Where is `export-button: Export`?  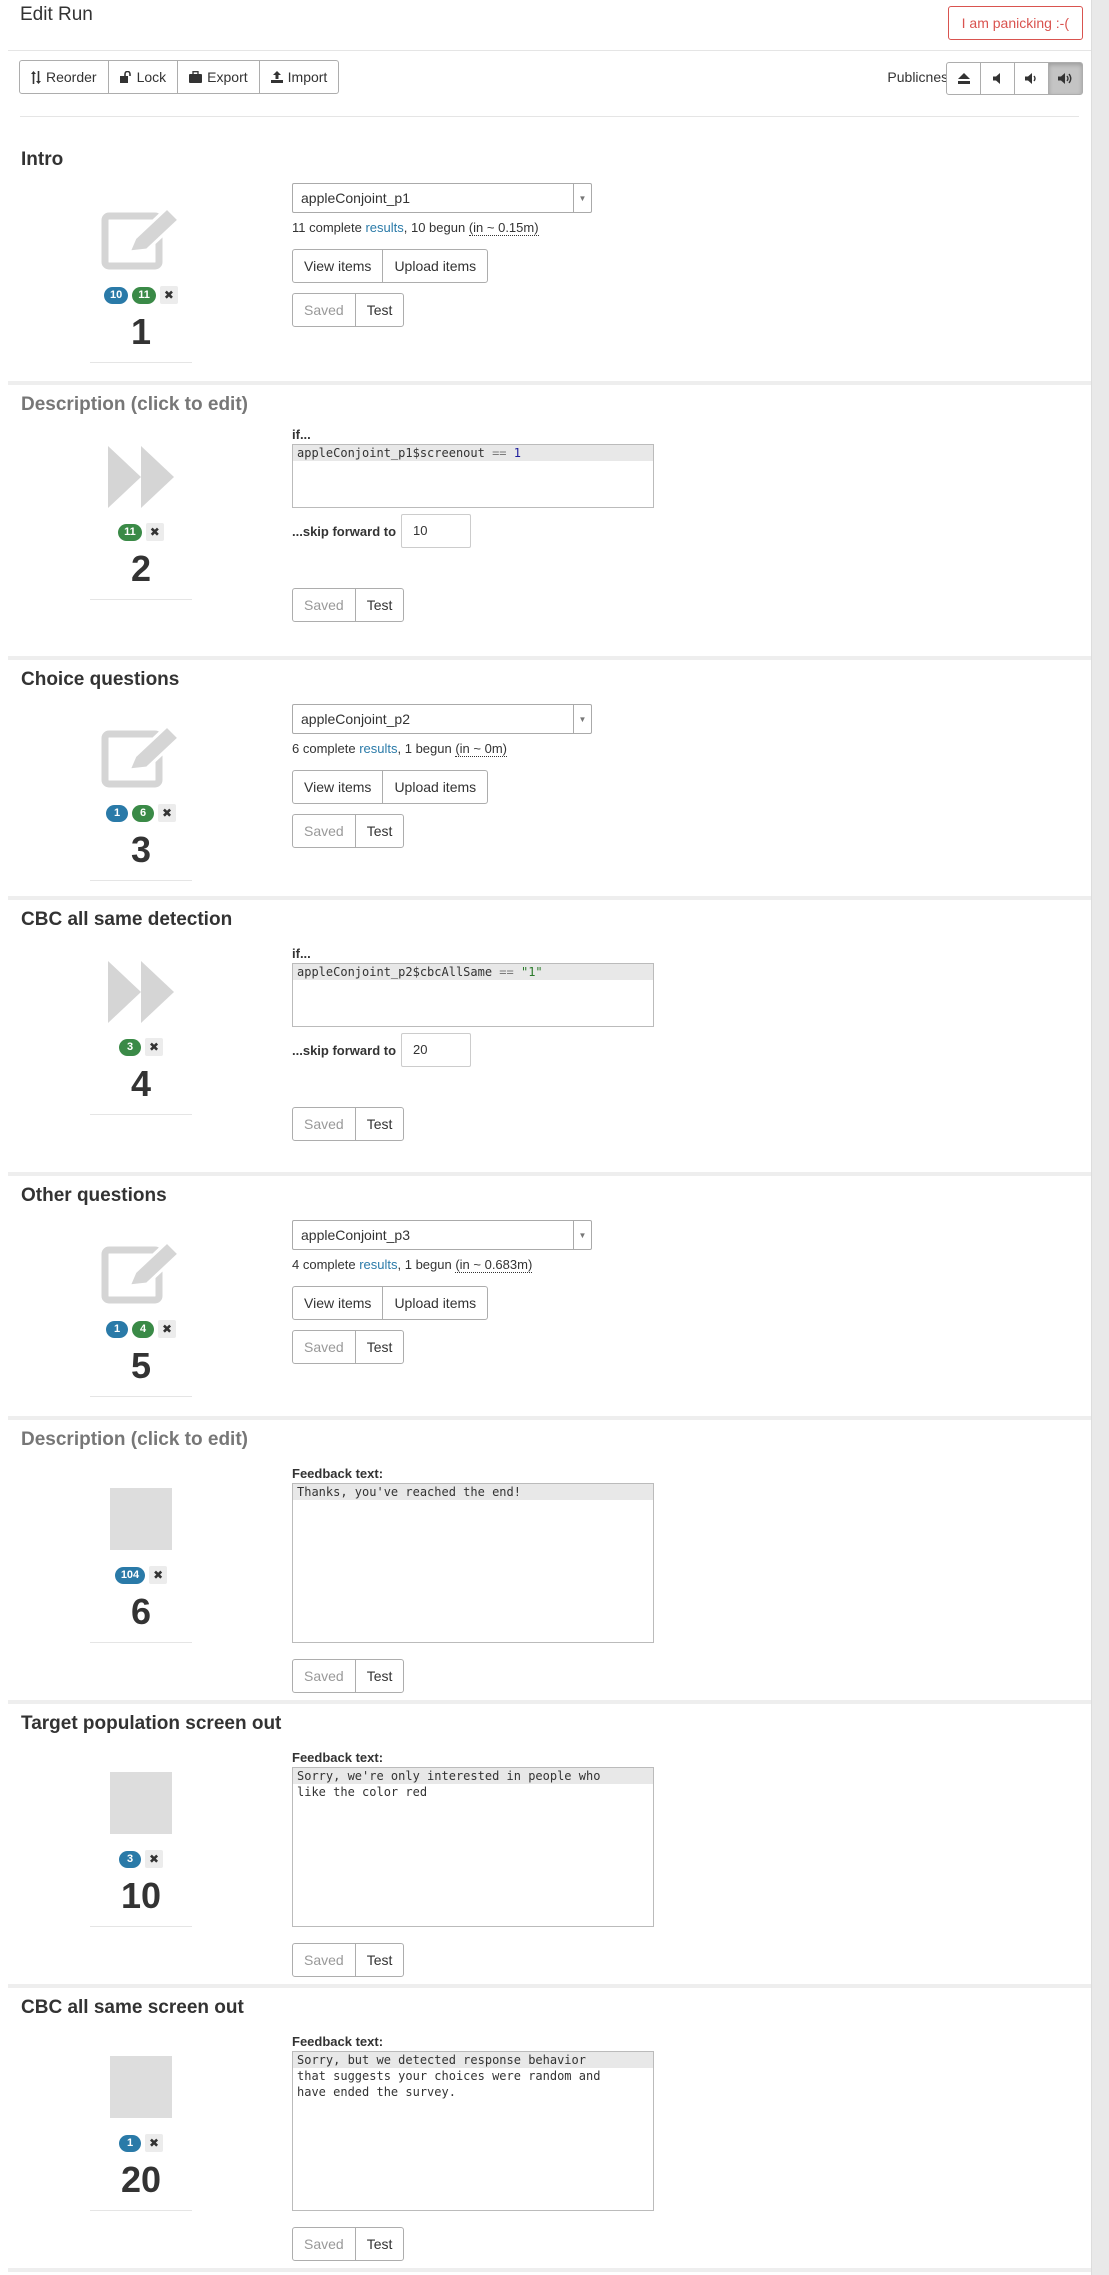 export-button: Export is located at coordinates (218, 77).